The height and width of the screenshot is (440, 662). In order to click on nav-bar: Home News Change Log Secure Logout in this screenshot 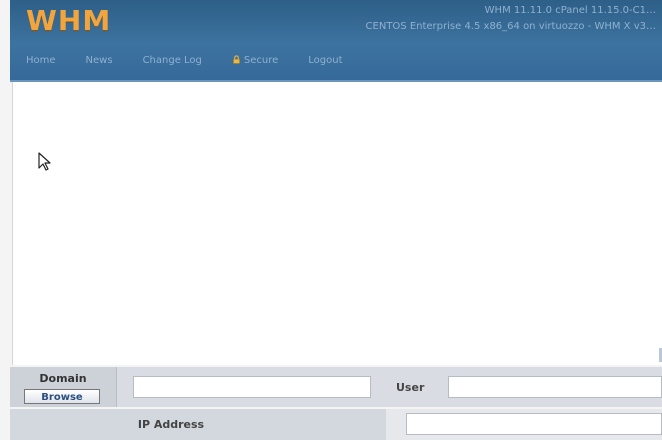, I will do `click(184, 60)`.